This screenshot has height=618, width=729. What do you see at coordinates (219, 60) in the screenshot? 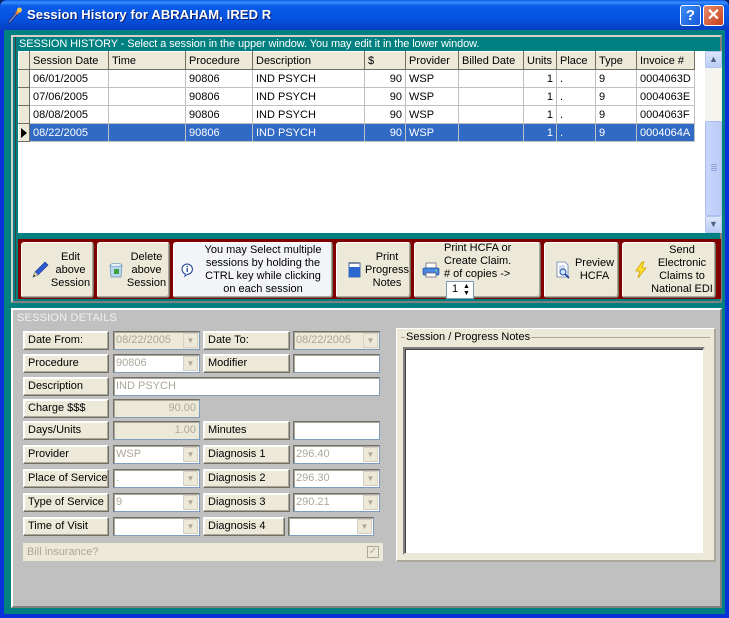
I see `col-procedure: Procedure` at bounding box center [219, 60].